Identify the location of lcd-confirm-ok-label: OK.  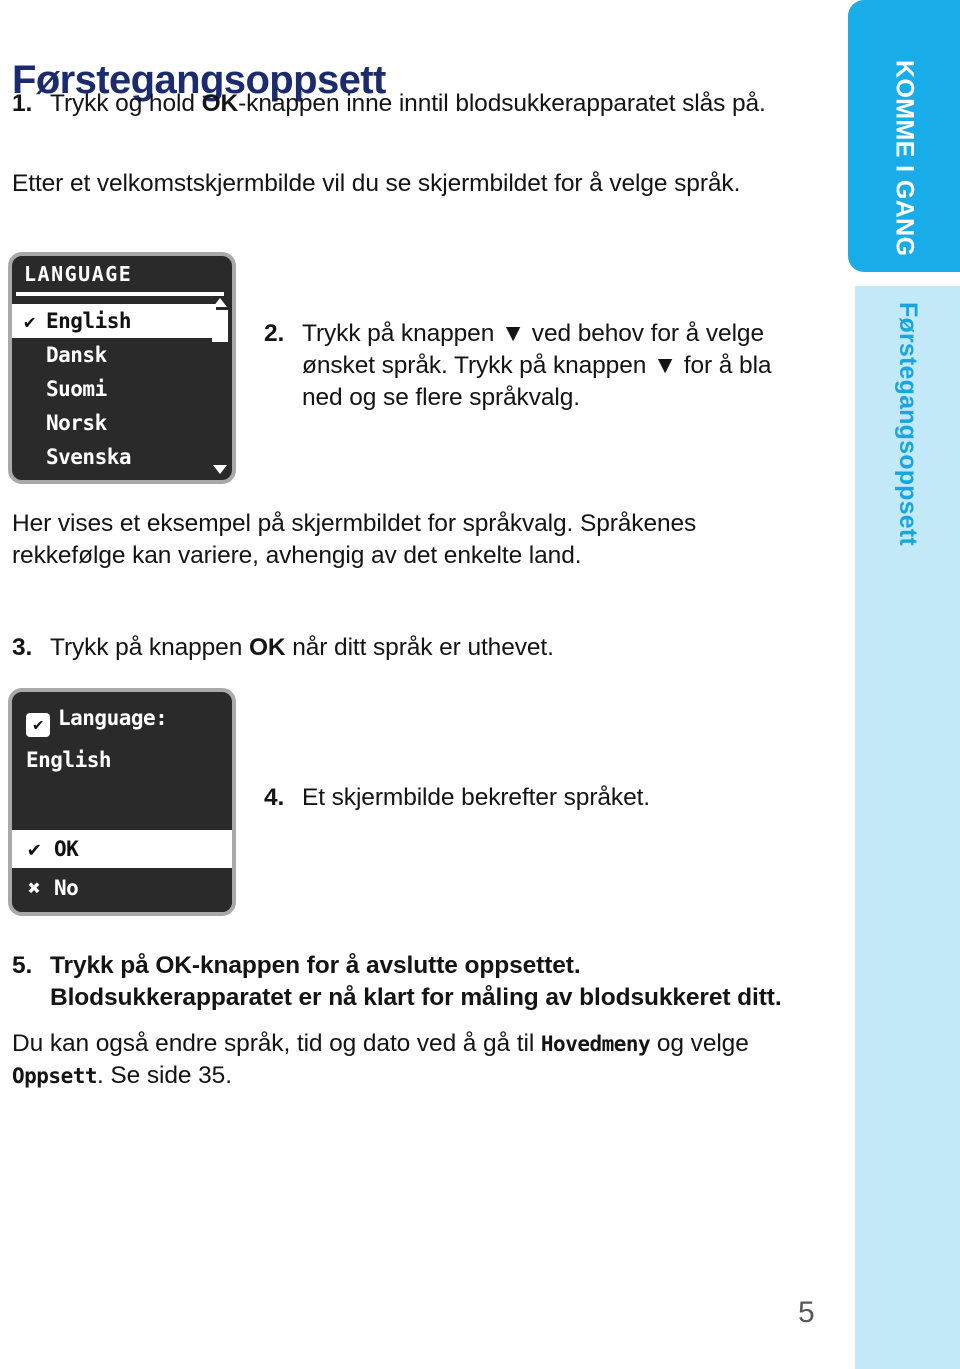
(66, 849).